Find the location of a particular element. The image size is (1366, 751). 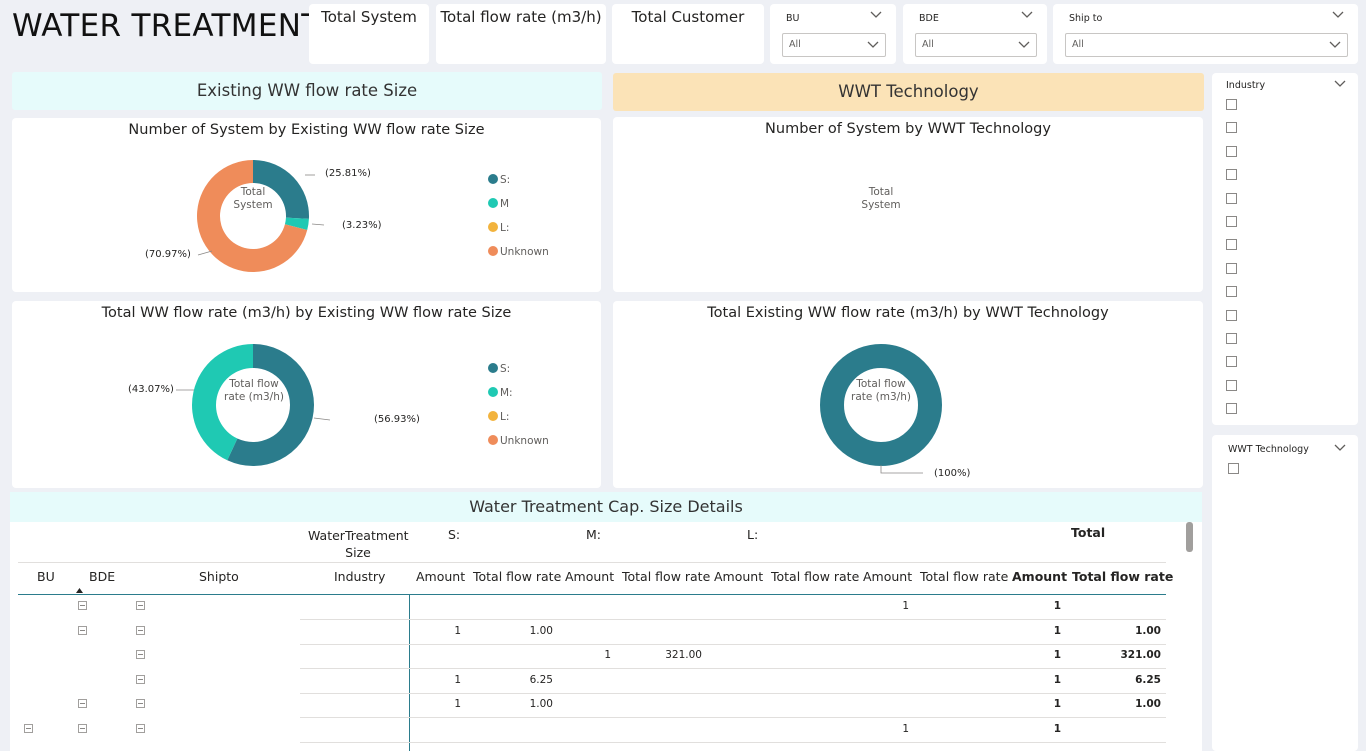

ship-to-slicer: Ship to All is located at coordinates (1205, 34).